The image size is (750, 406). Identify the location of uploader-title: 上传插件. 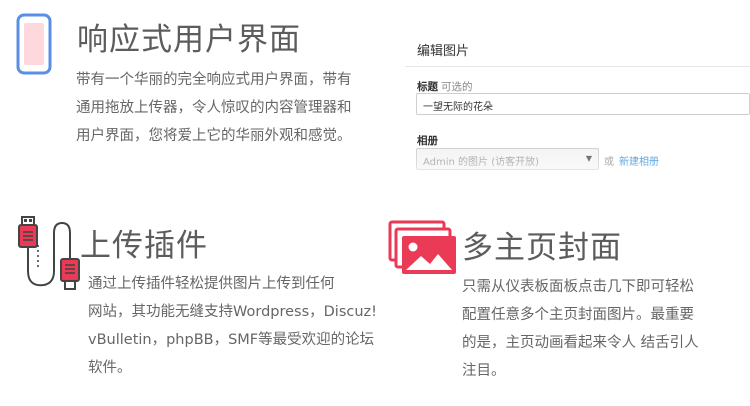
(144, 246).